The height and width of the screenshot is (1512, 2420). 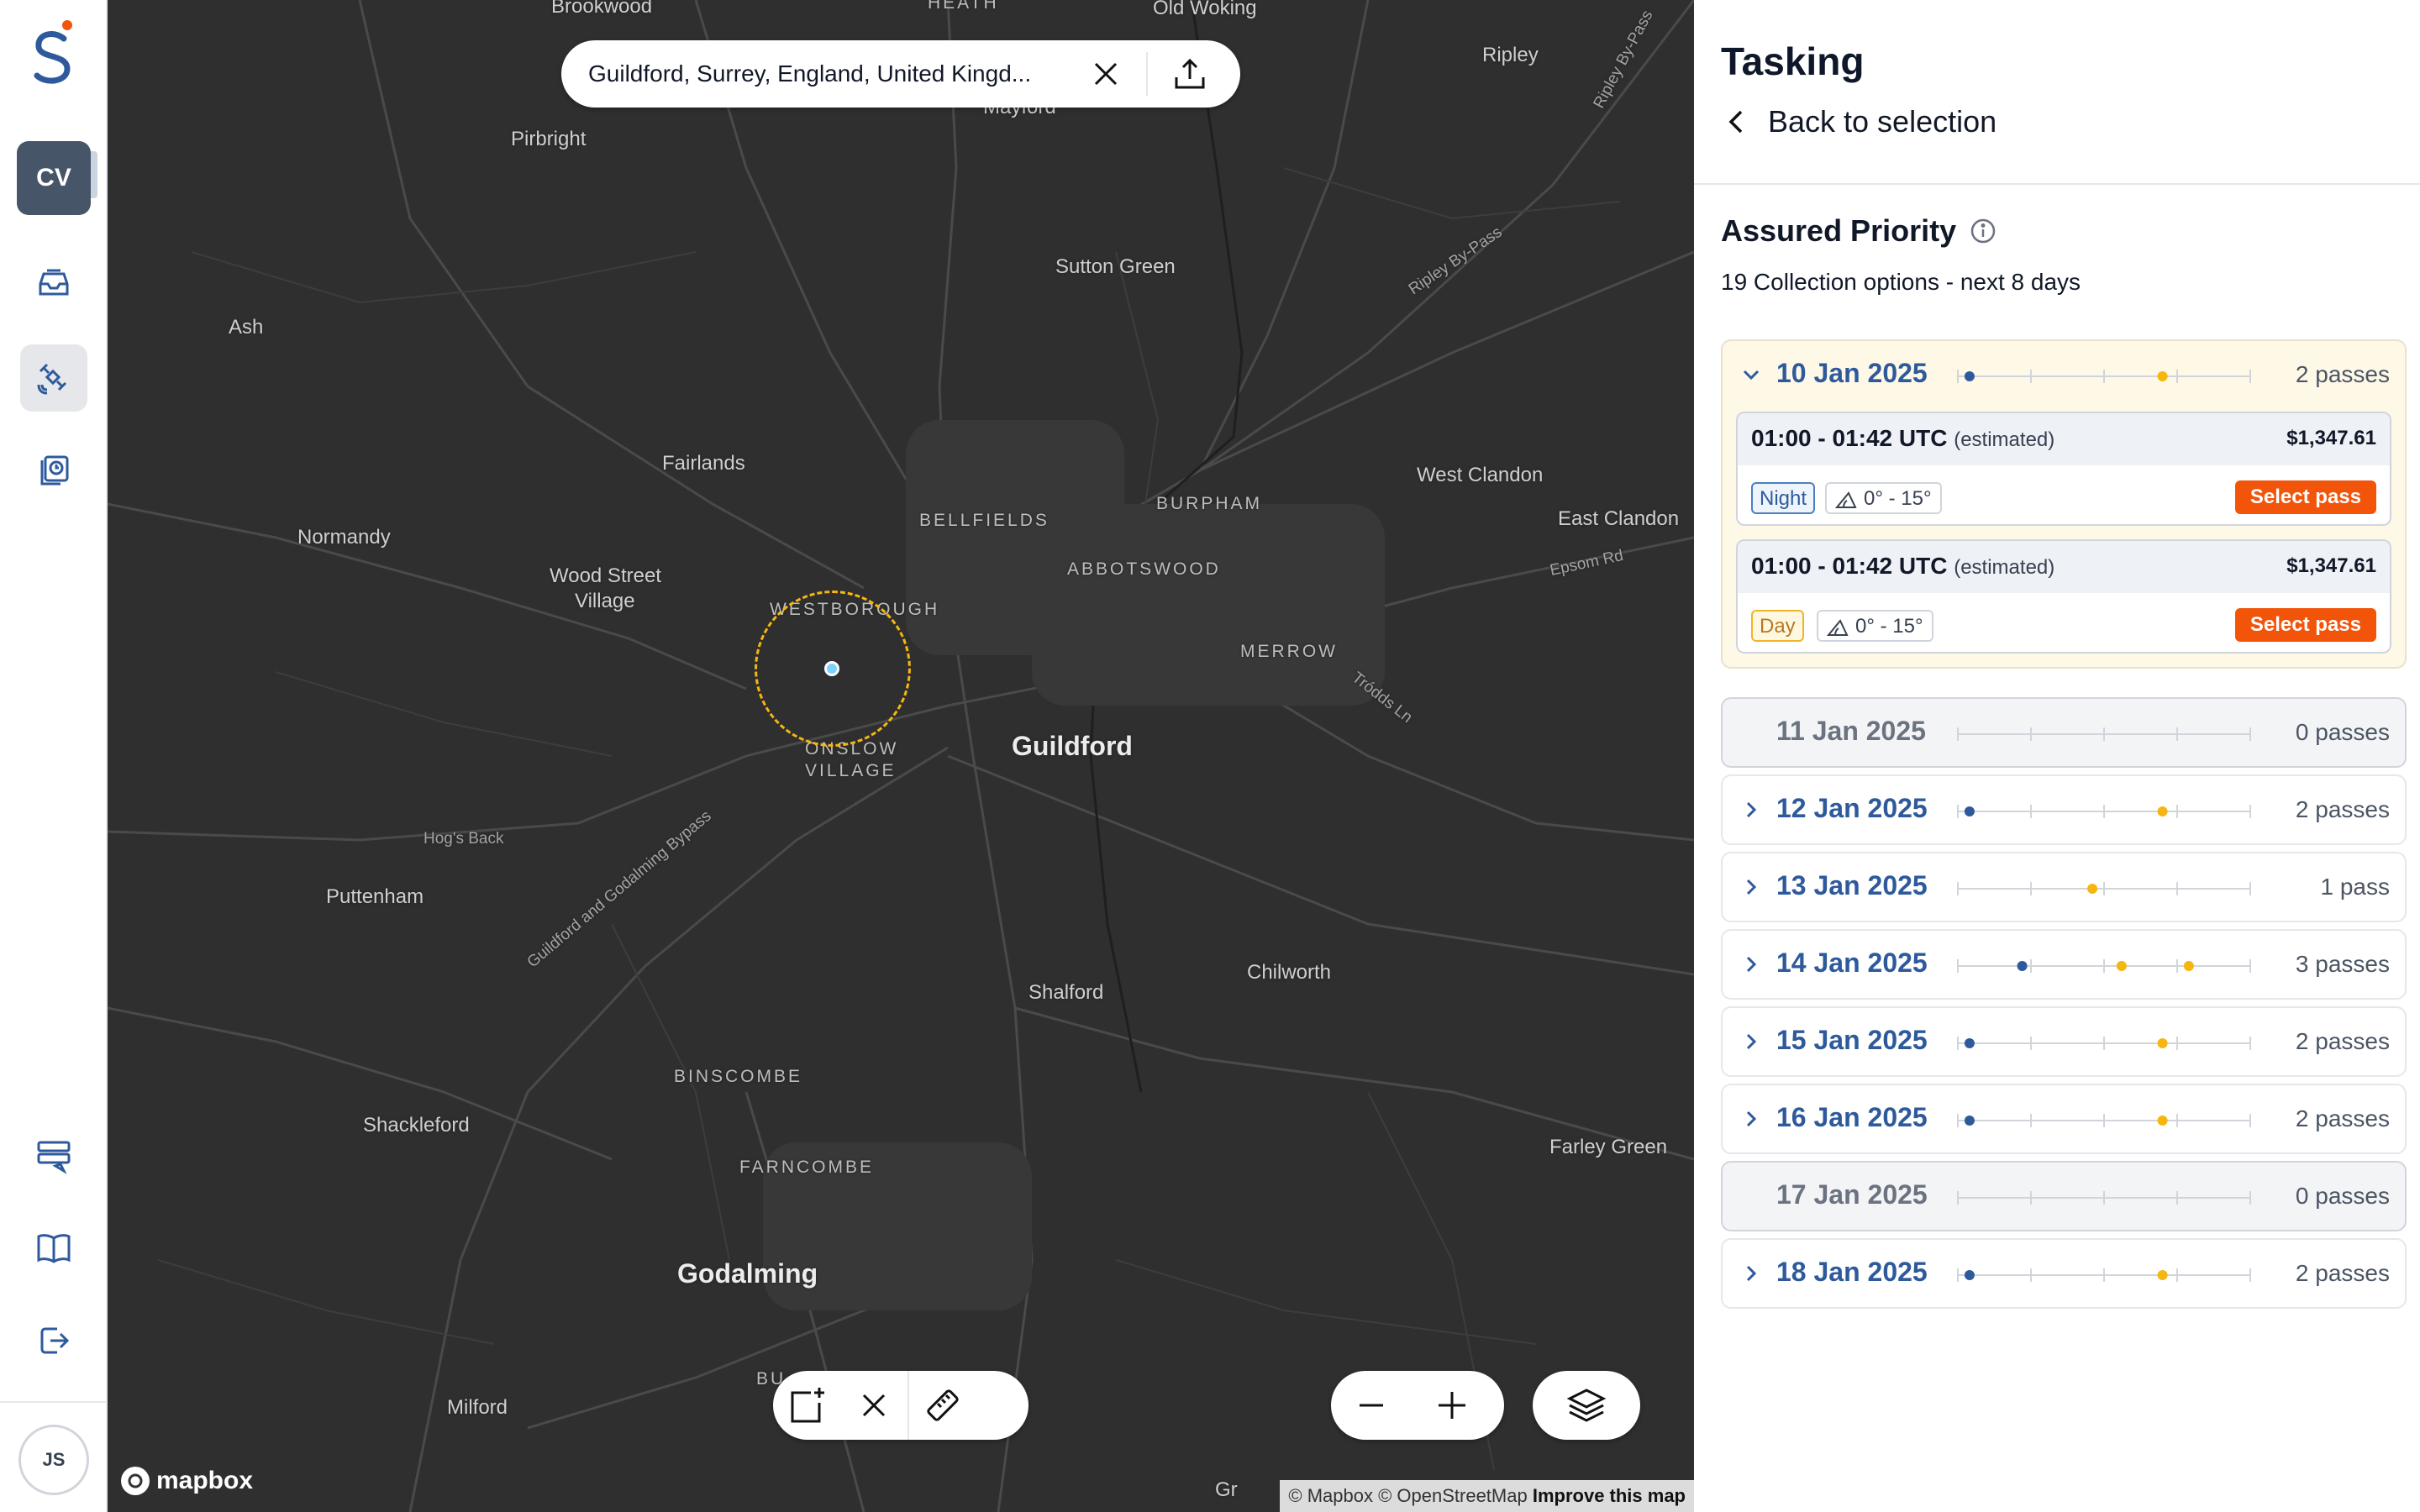 I want to click on clear-search-button, so click(x=1106, y=74).